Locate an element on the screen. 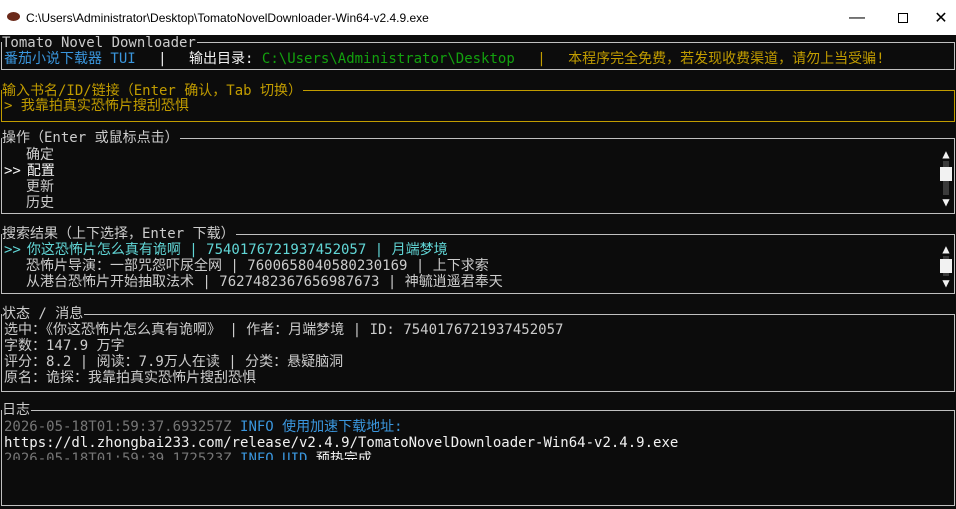 Image resolution: width=956 pixels, height=509 pixels. minimize-icon: — is located at coordinates (857, 17).